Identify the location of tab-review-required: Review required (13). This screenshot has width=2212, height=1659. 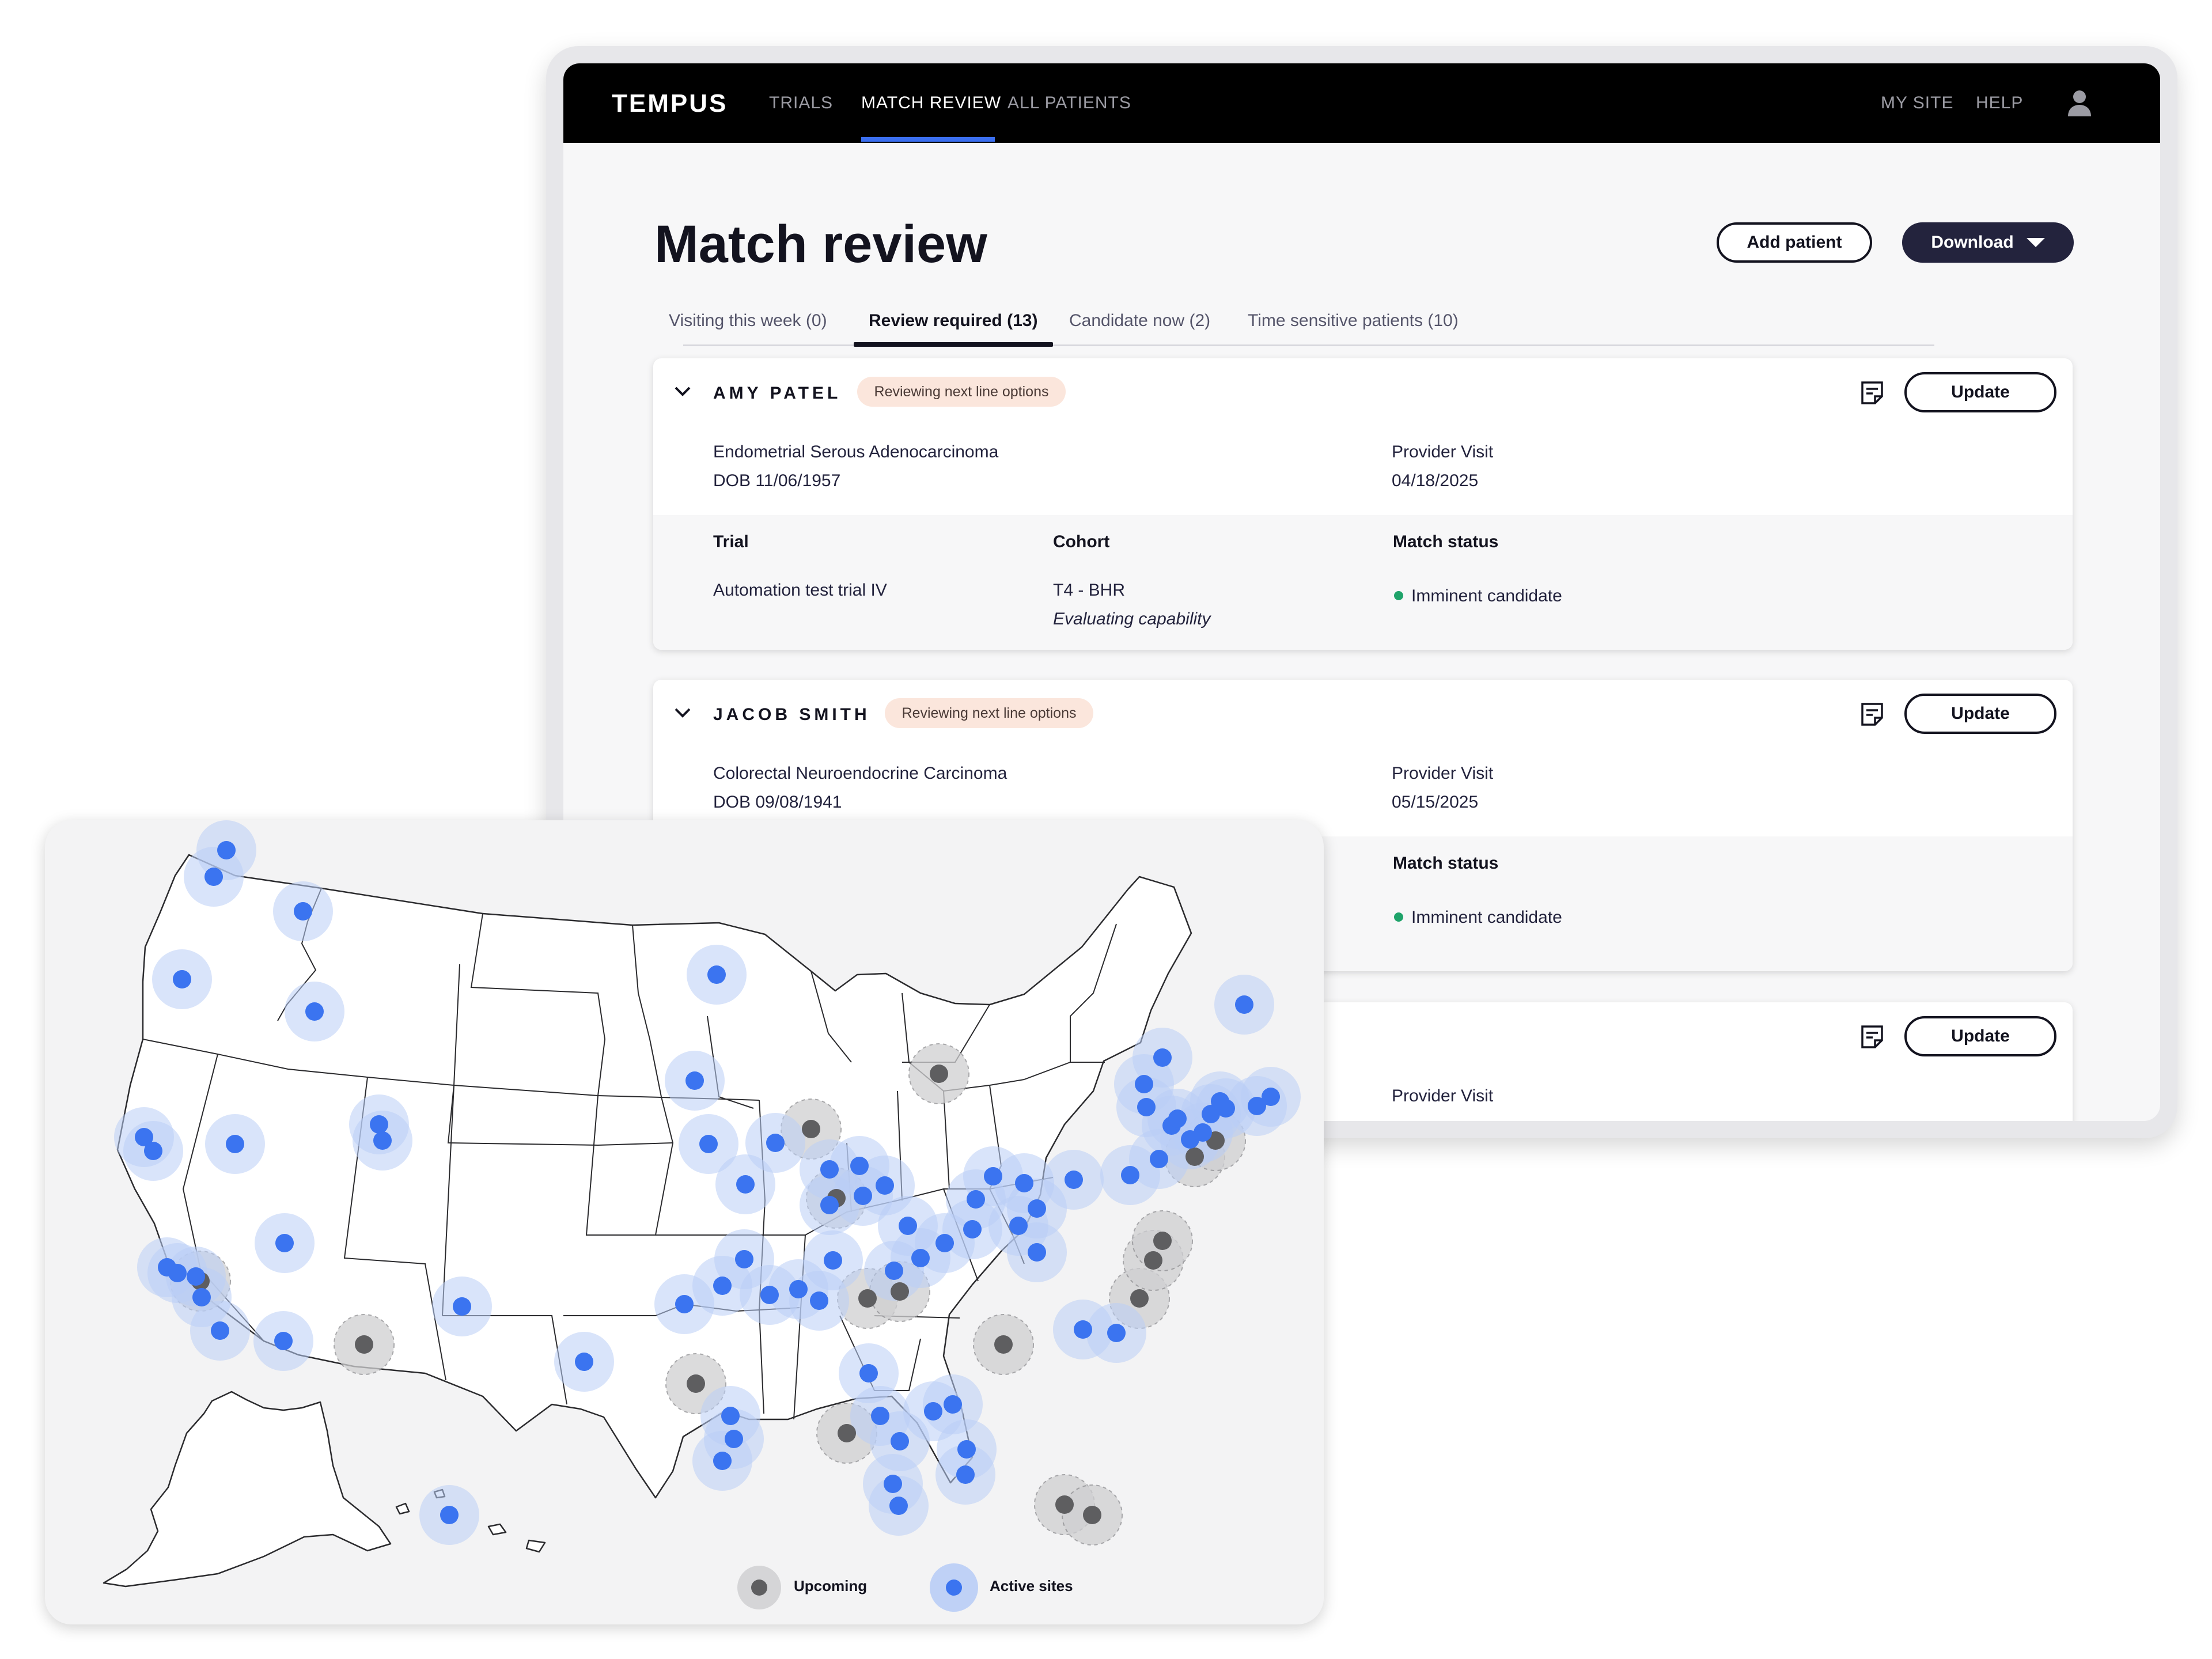
(953, 321).